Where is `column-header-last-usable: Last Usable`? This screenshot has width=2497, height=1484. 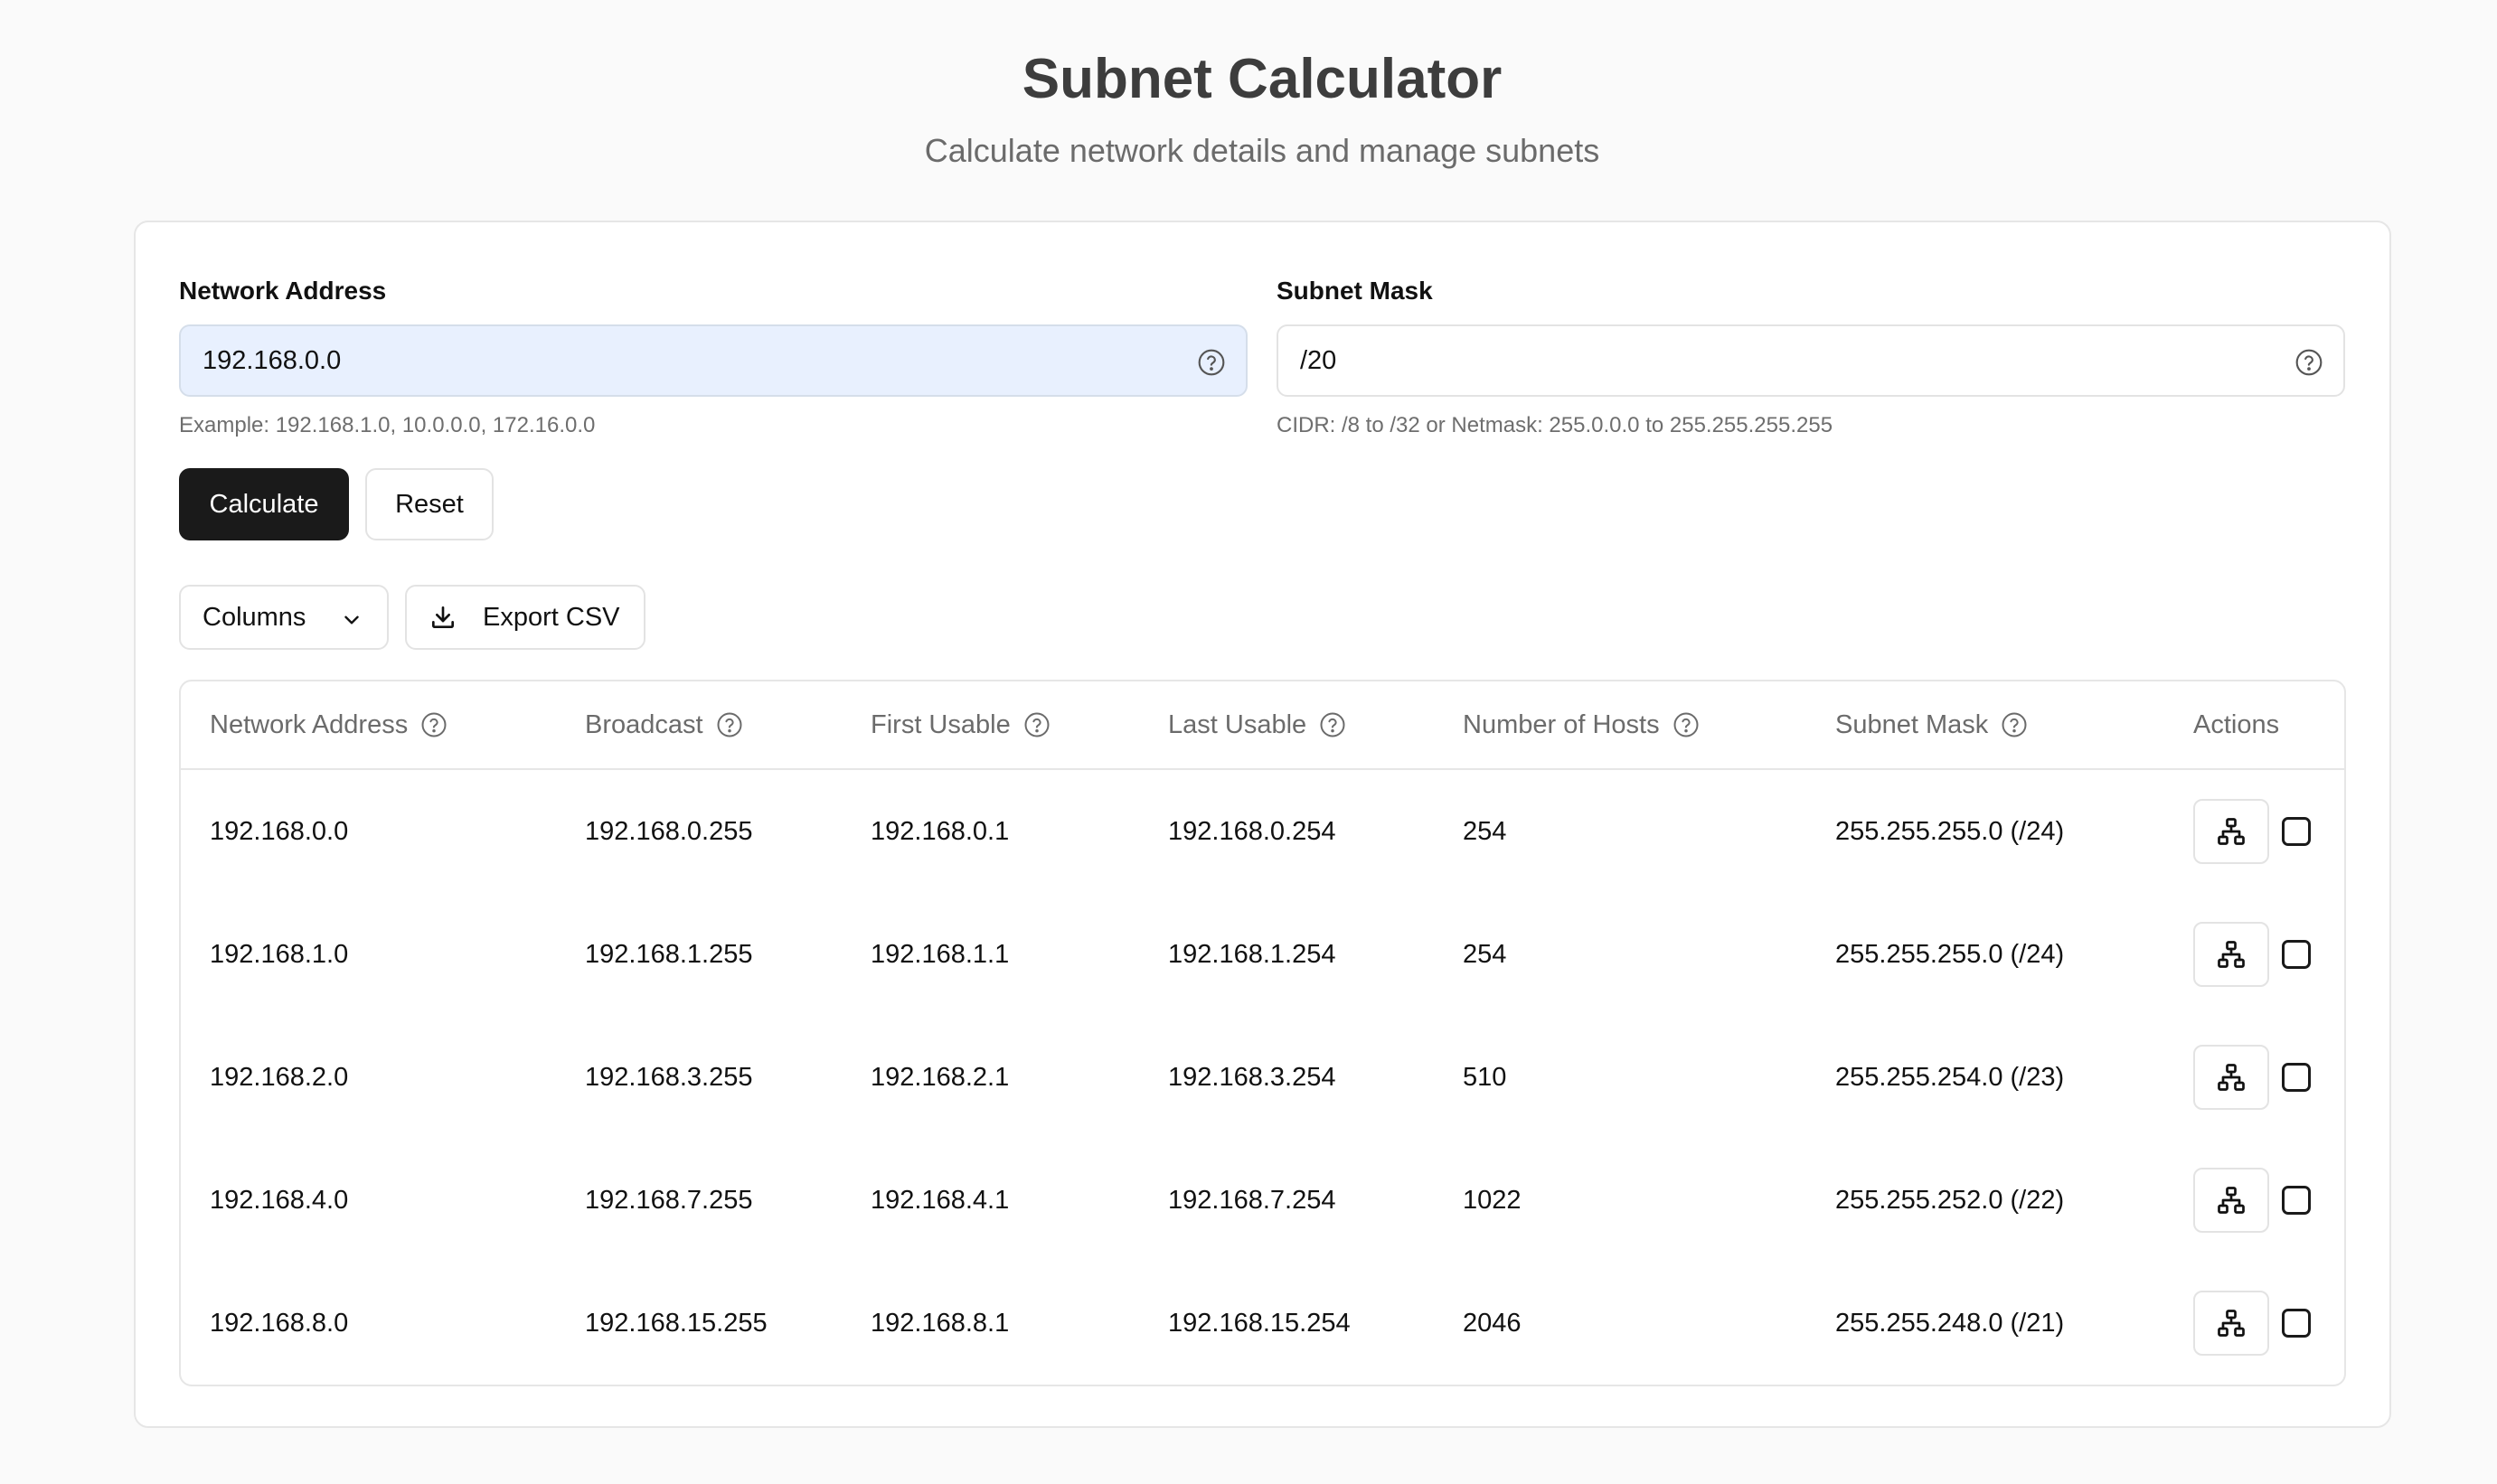 column-header-last-usable: Last Usable is located at coordinates (1257, 724).